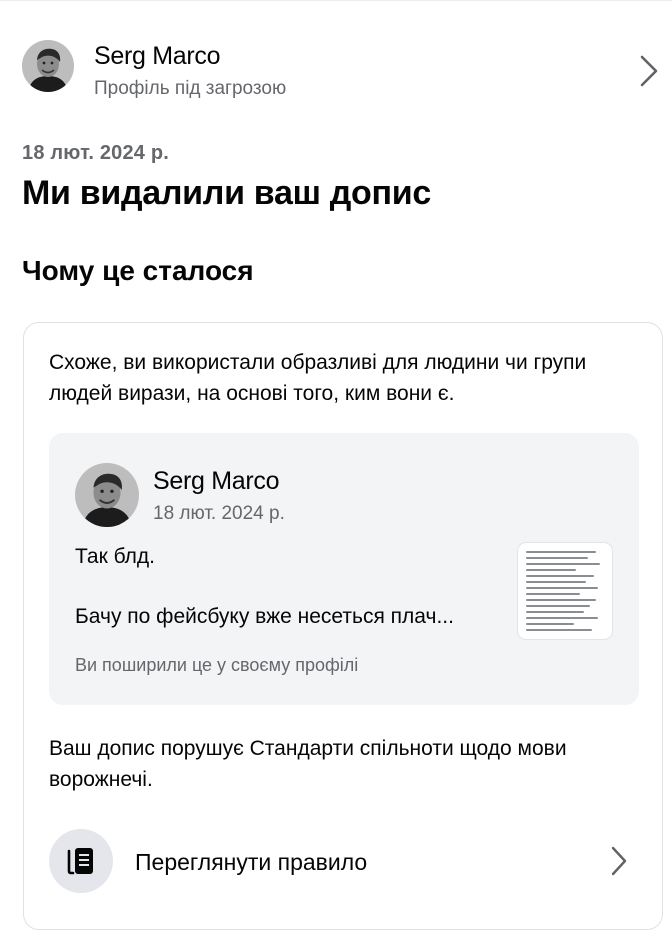  I want to click on view-rule-button: Переглянути правило, so click(344, 861).